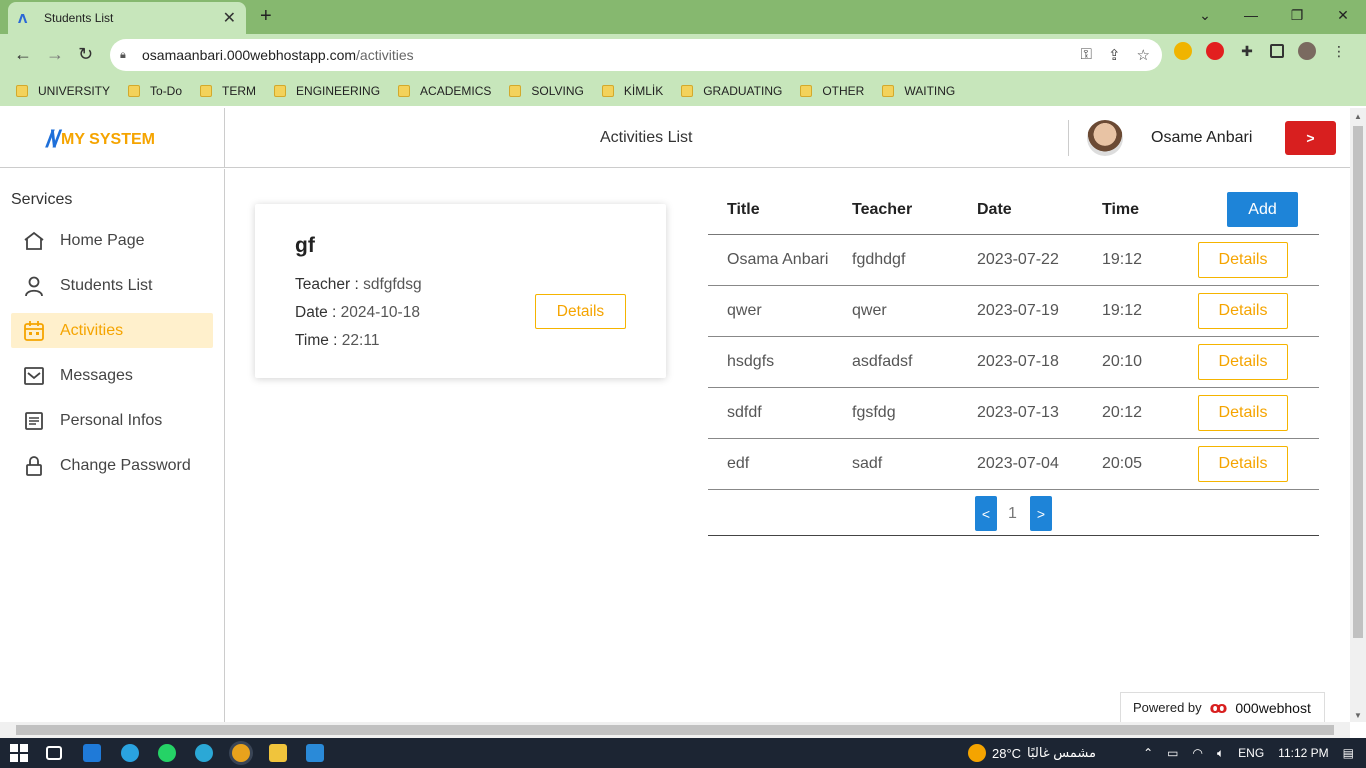  I want to click on forward-button: →, so click(55, 54).